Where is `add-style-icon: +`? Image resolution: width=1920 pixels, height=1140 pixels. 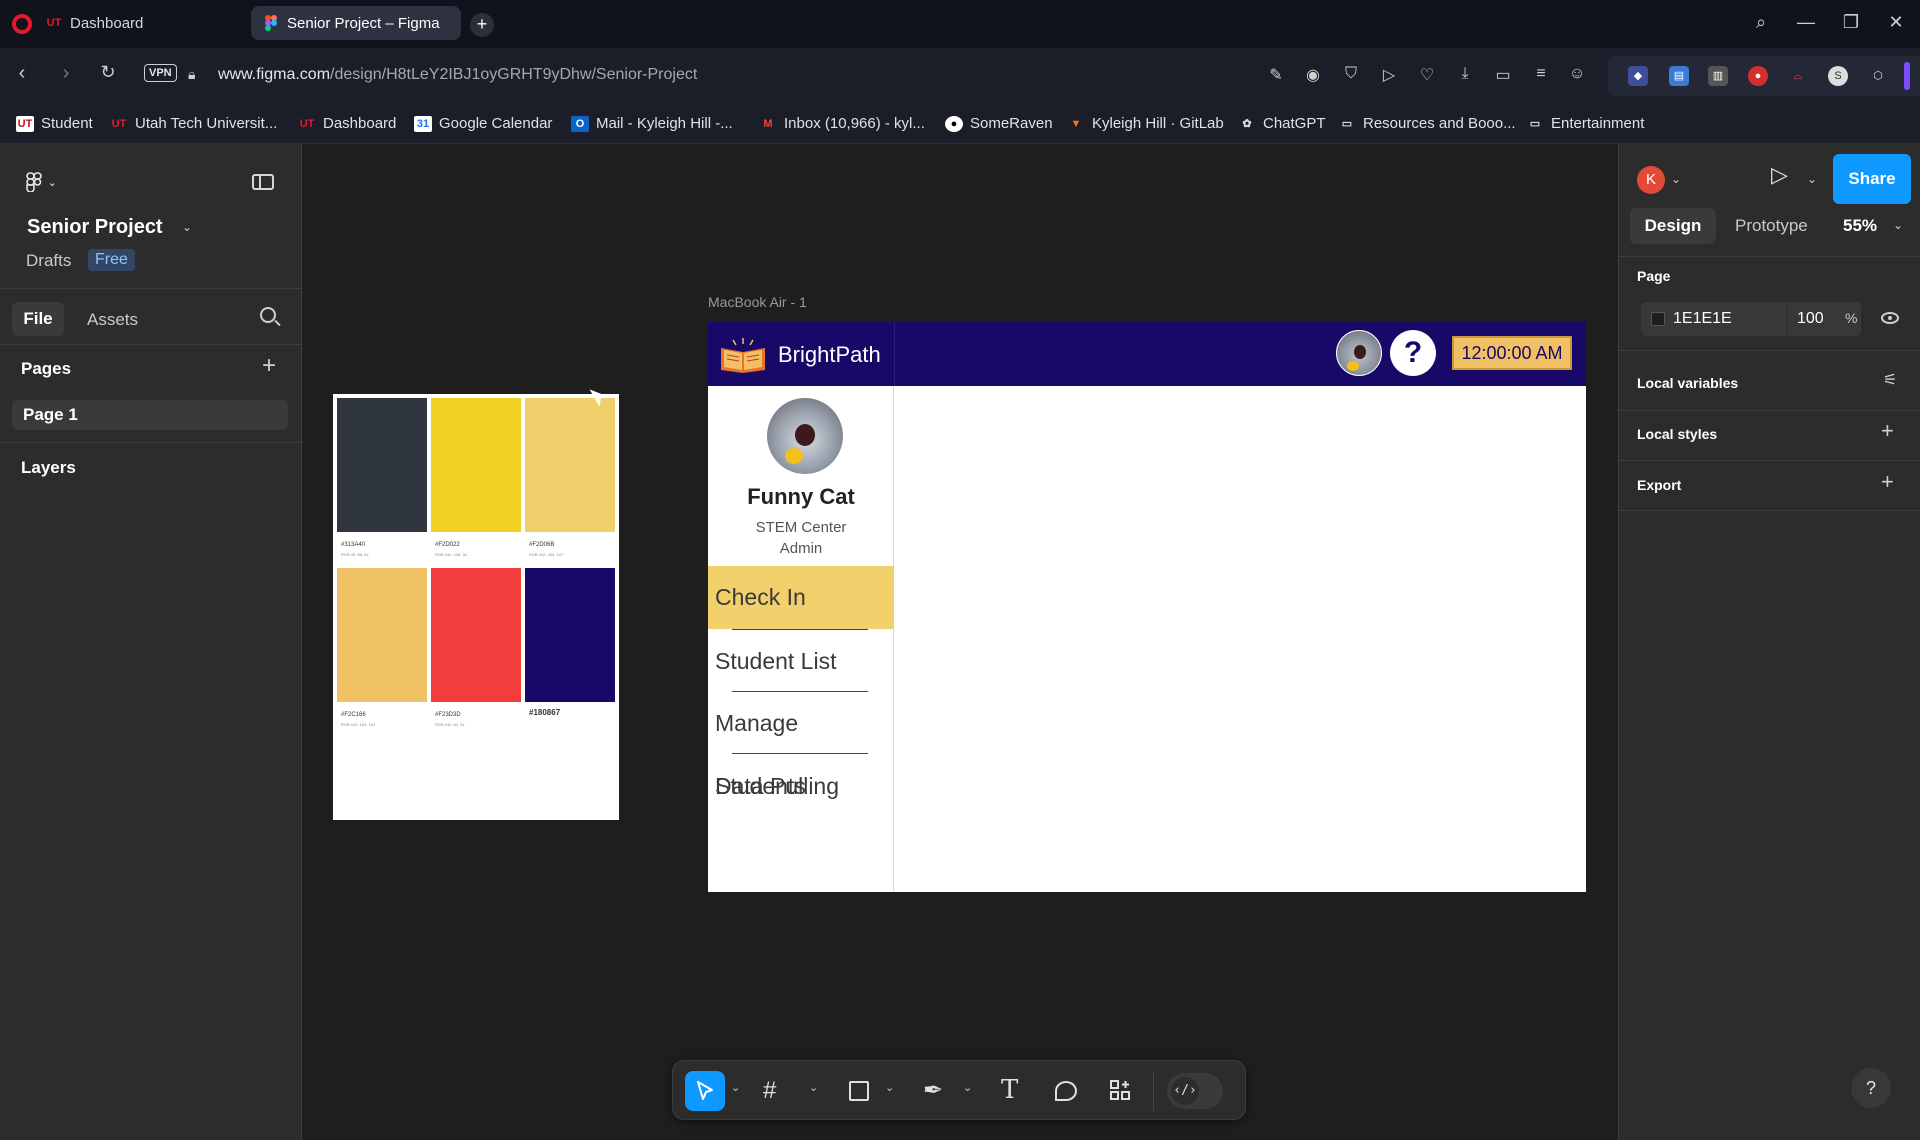 add-style-icon: + is located at coordinates (1887, 431).